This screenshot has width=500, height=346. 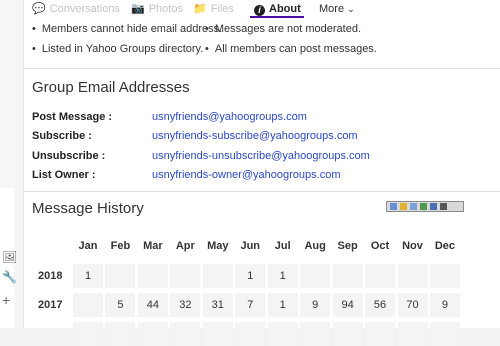 What do you see at coordinates (217, 305) in the screenshot?
I see `history-cell: 31` at bounding box center [217, 305].